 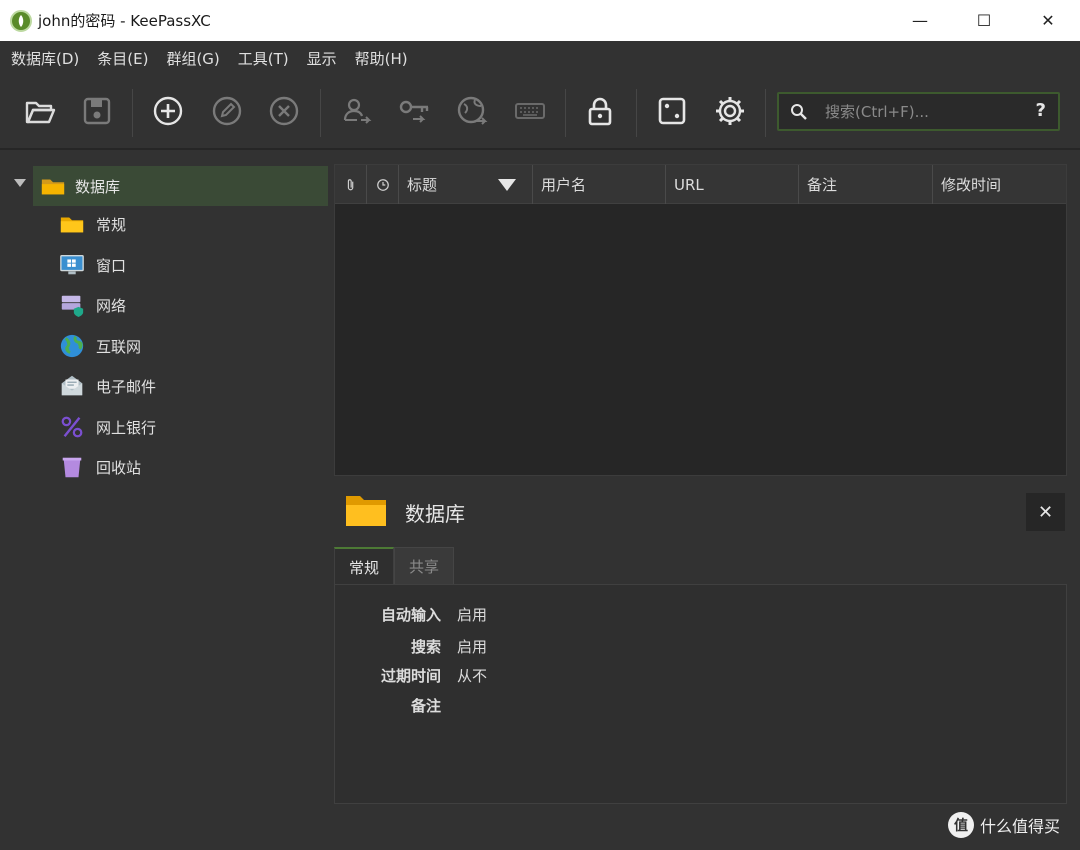 What do you see at coordinates (920, 20) in the screenshot?
I see `minimize-button: —` at bounding box center [920, 20].